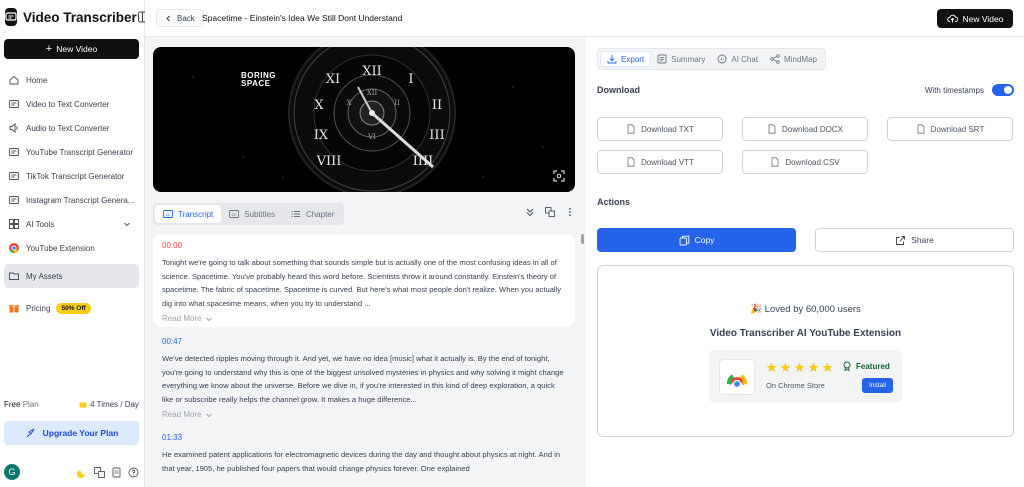 This screenshot has height=487, width=1024. I want to click on usage-label: 4 Times / Day, so click(114, 404).